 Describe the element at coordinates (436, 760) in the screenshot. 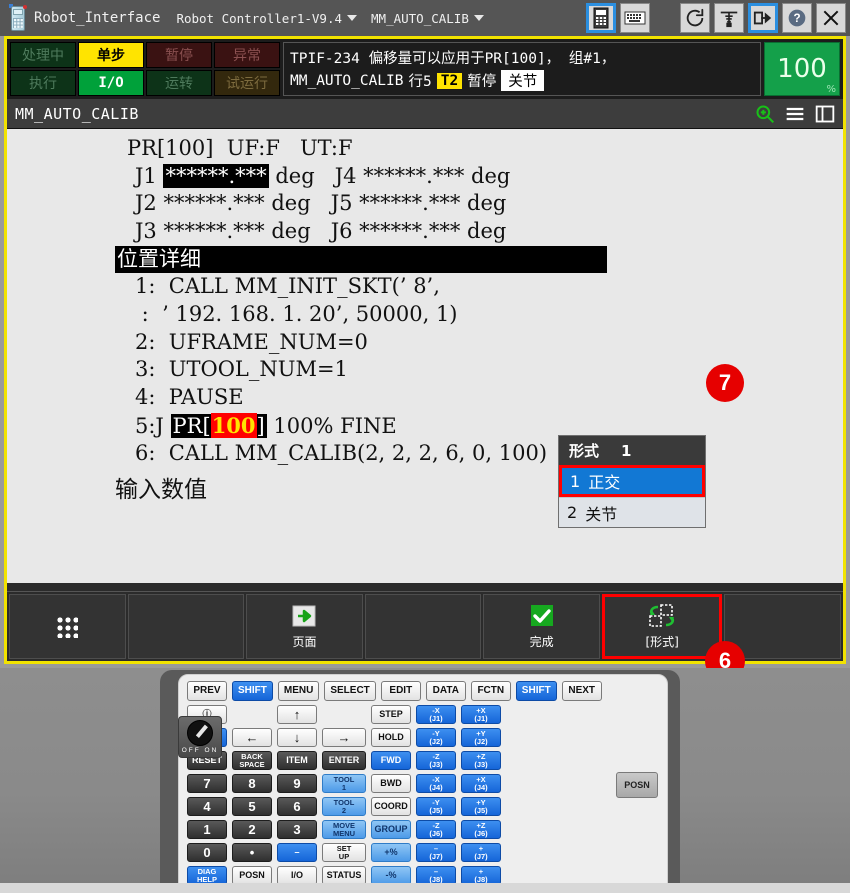

I see `key-z-j3-: -Z (J3)` at that location.